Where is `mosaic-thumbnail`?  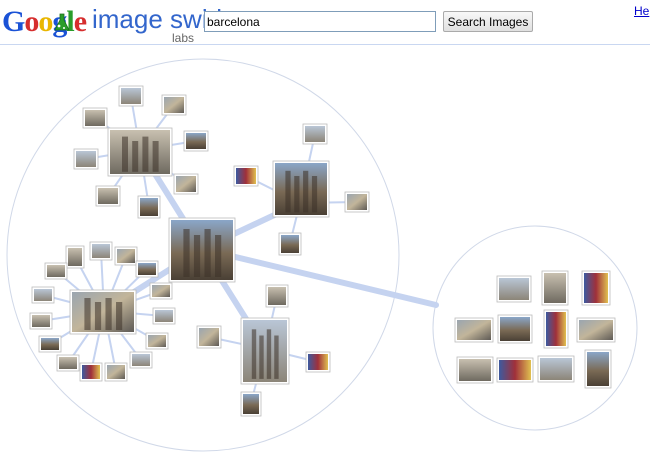
mosaic-thumbnail is located at coordinates (103, 312).